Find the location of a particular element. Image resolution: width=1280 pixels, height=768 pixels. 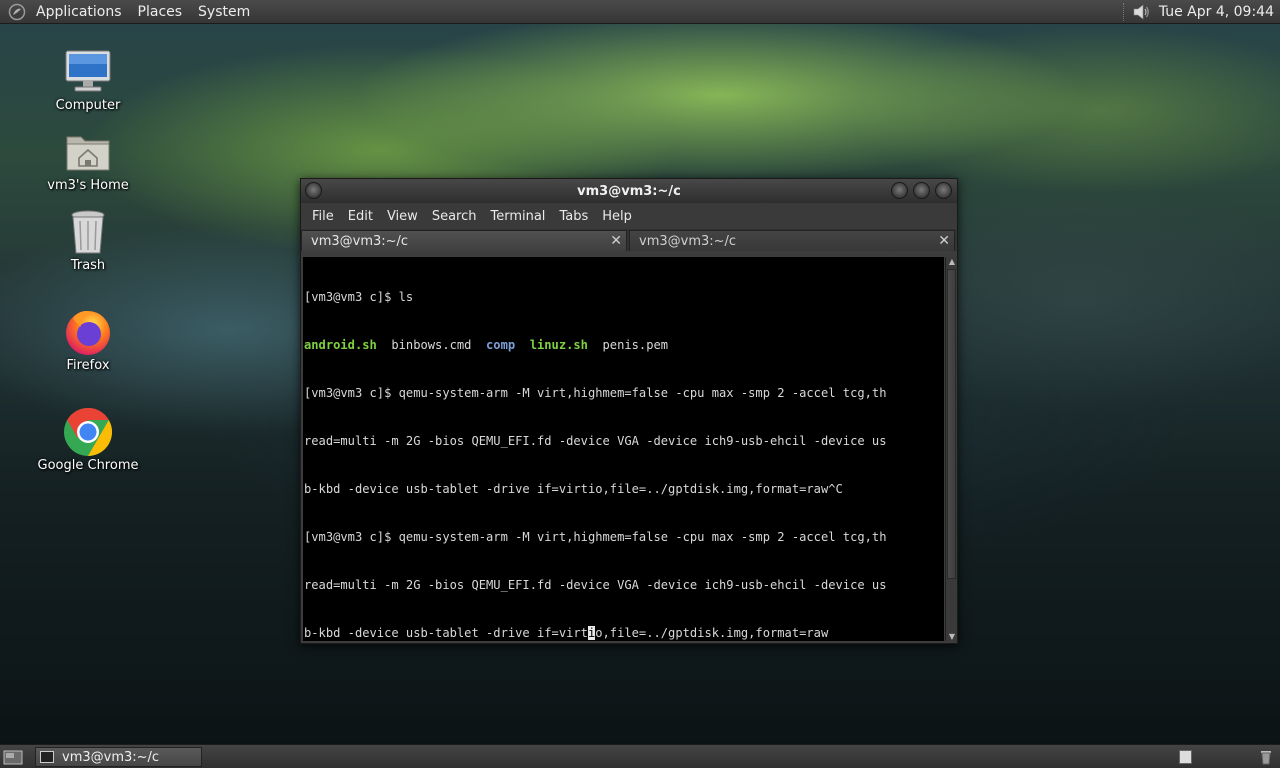

file-name: binbows.cmd is located at coordinates (431, 345).